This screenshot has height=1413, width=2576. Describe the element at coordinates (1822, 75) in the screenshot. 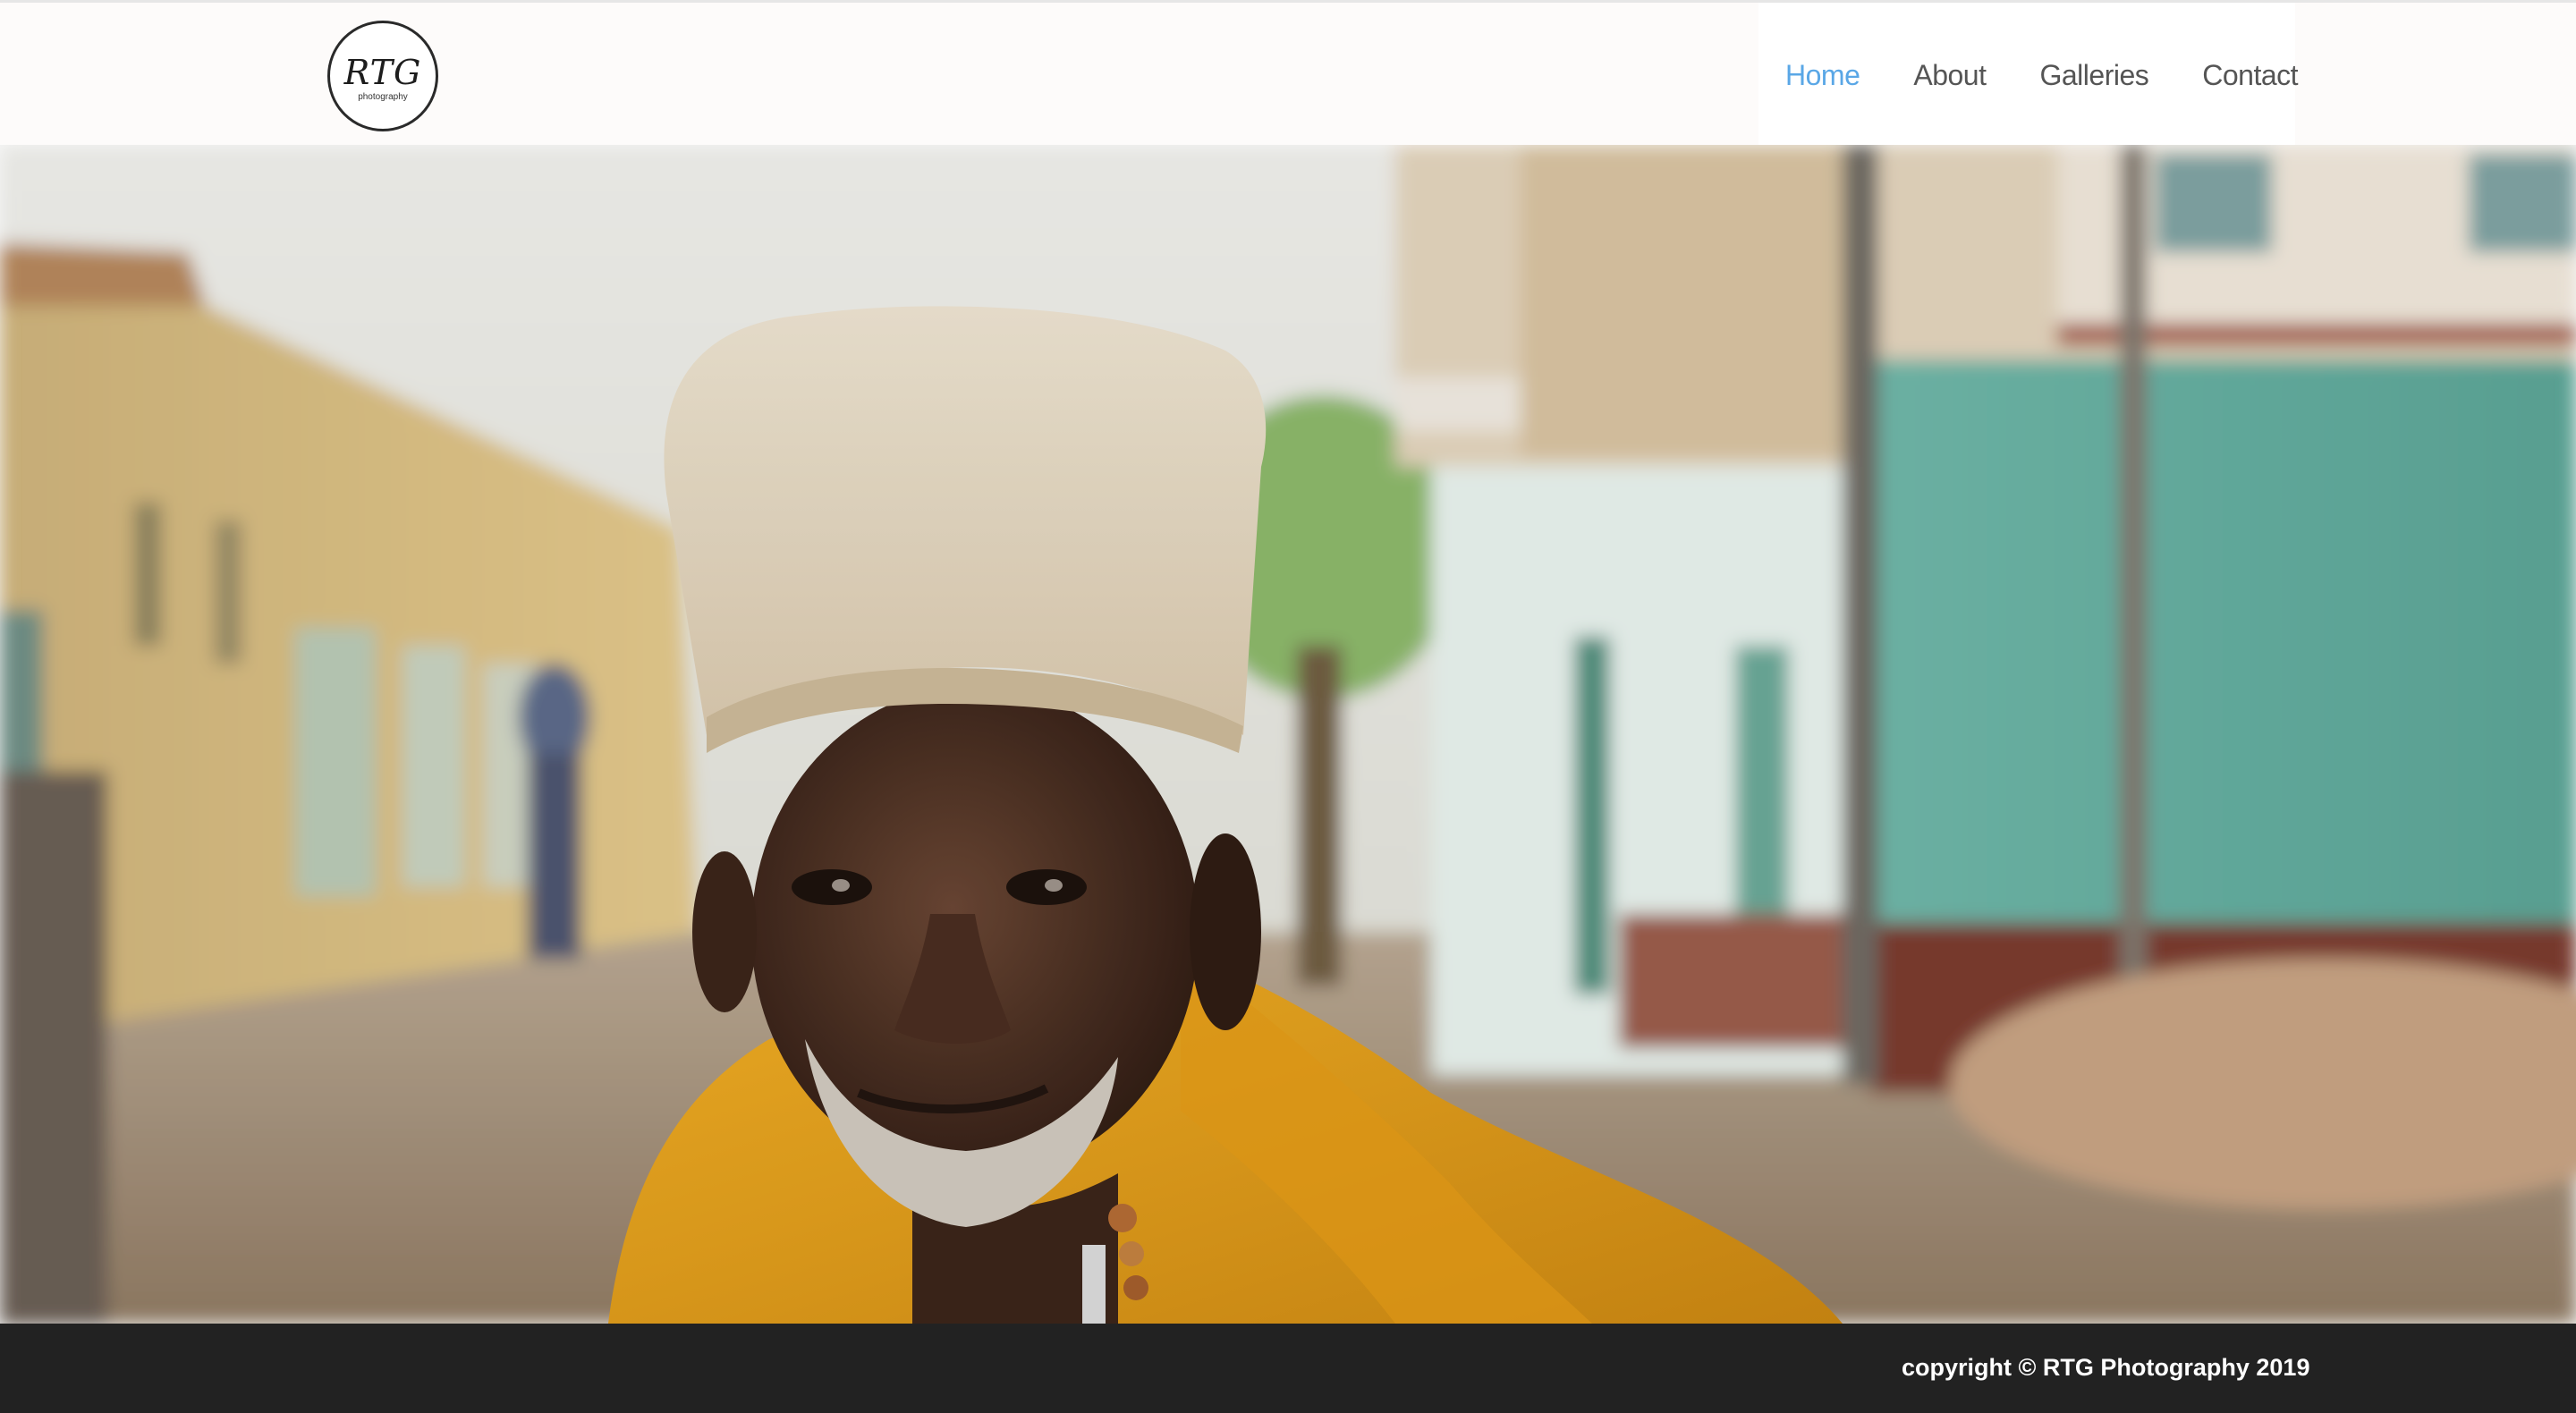

I see `nav-home: Home` at that location.